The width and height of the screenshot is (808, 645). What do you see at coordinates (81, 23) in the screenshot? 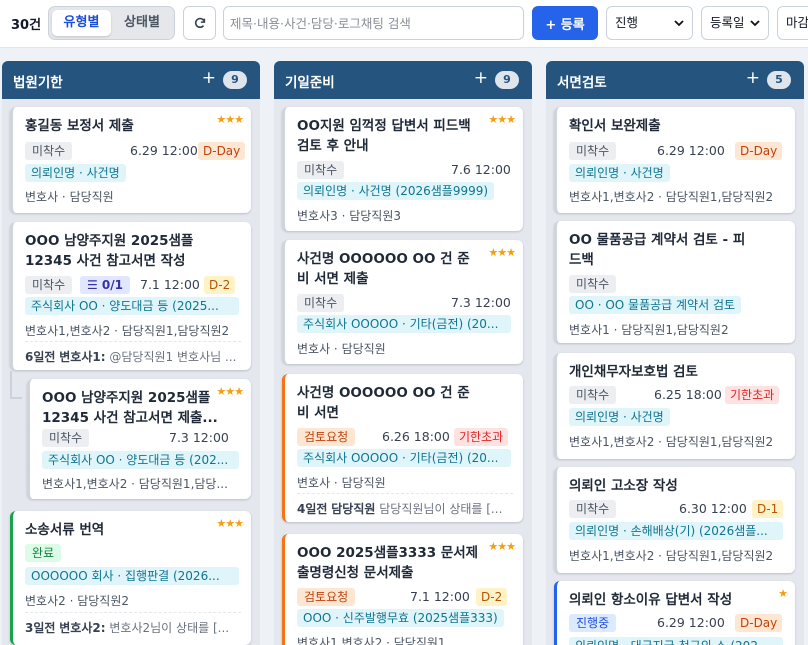
I see `view-by-type-tab: 유형별` at bounding box center [81, 23].